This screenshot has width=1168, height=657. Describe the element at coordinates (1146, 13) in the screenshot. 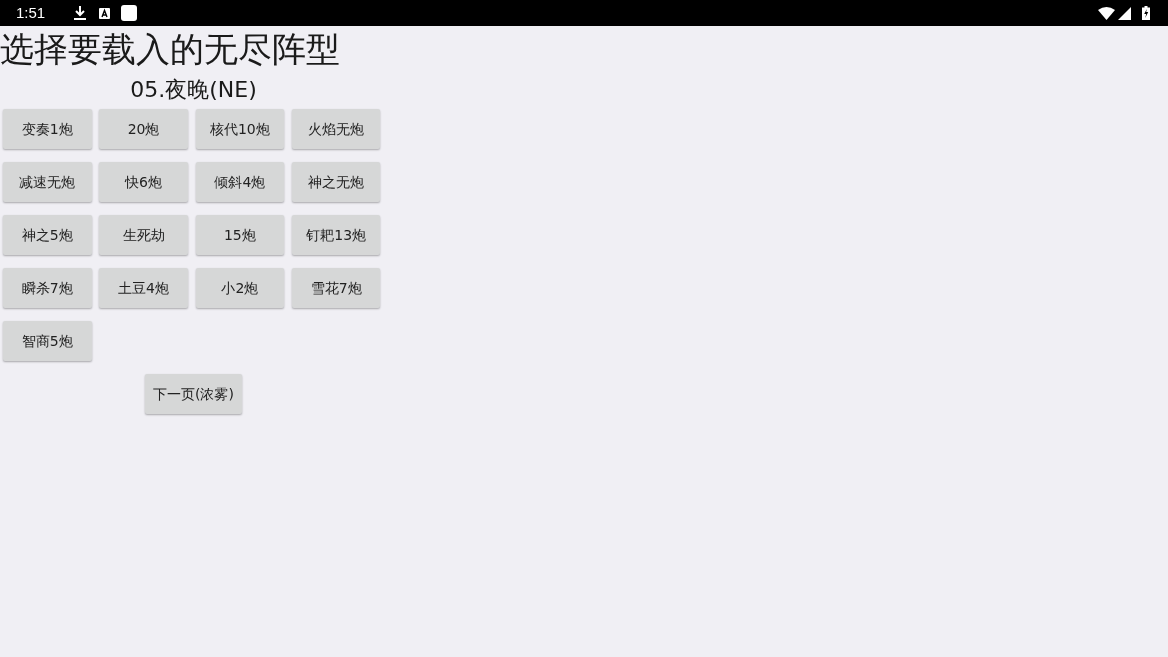

I see `battery-charging-icon` at that location.